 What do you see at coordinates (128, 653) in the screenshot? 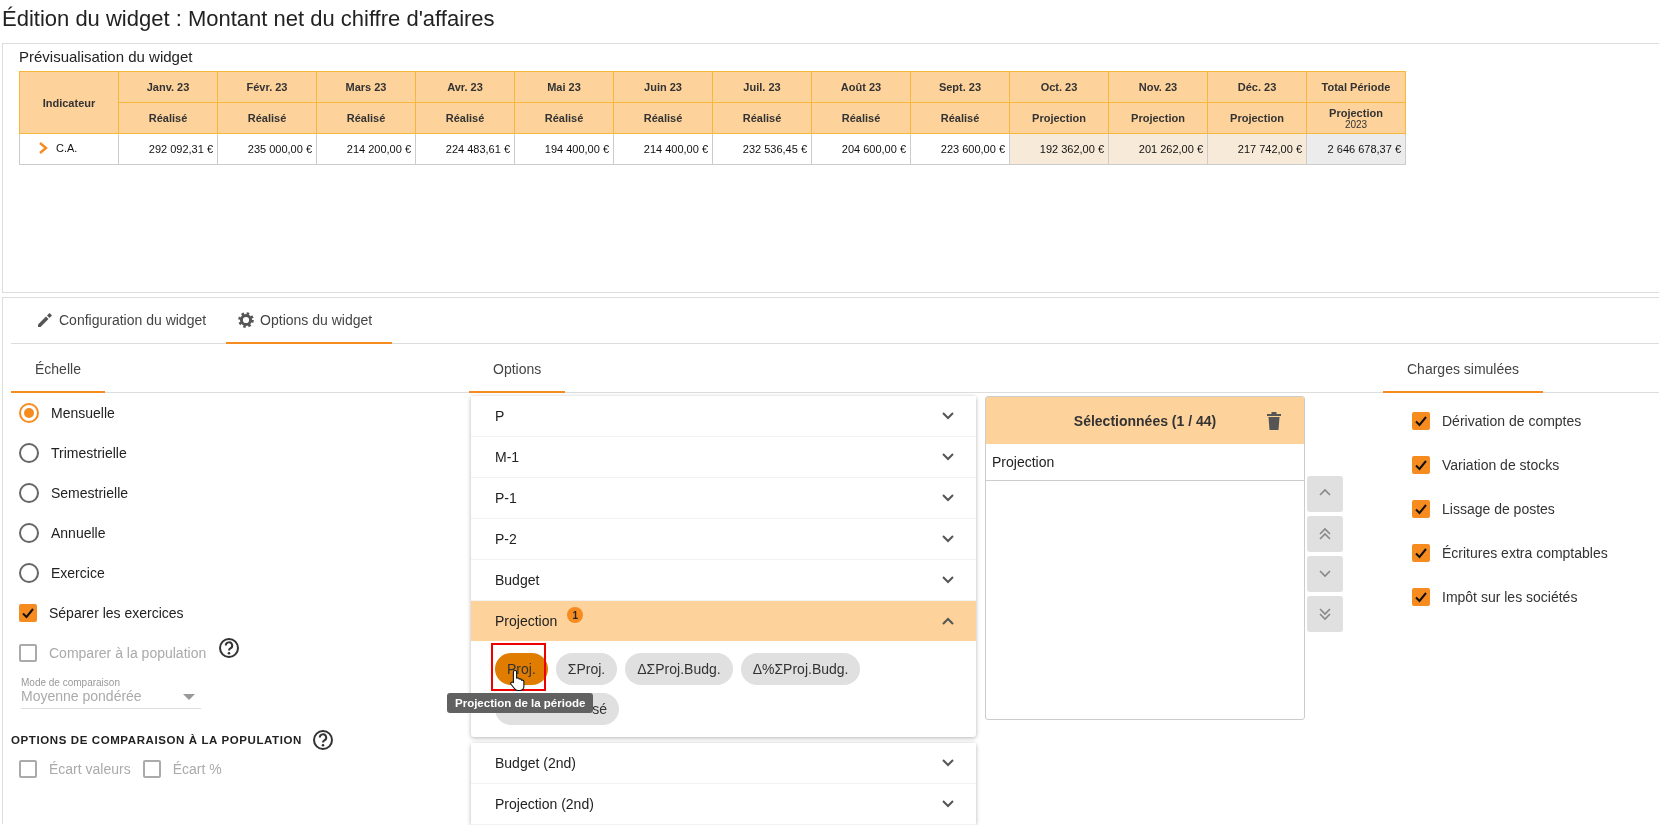
I see `option-label: Comparer à la population` at bounding box center [128, 653].